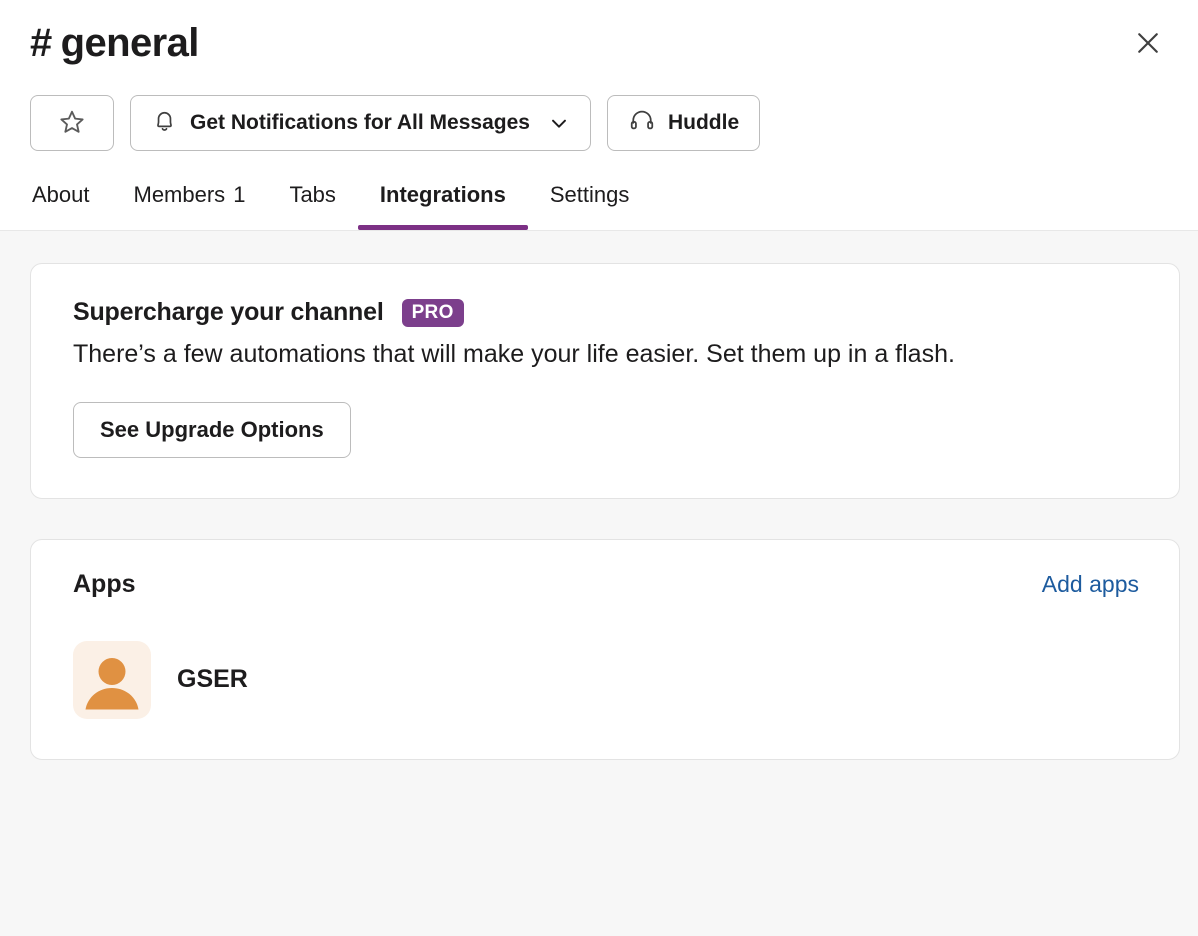 The height and width of the screenshot is (936, 1198). I want to click on tab-members: Members 1, so click(190, 195).